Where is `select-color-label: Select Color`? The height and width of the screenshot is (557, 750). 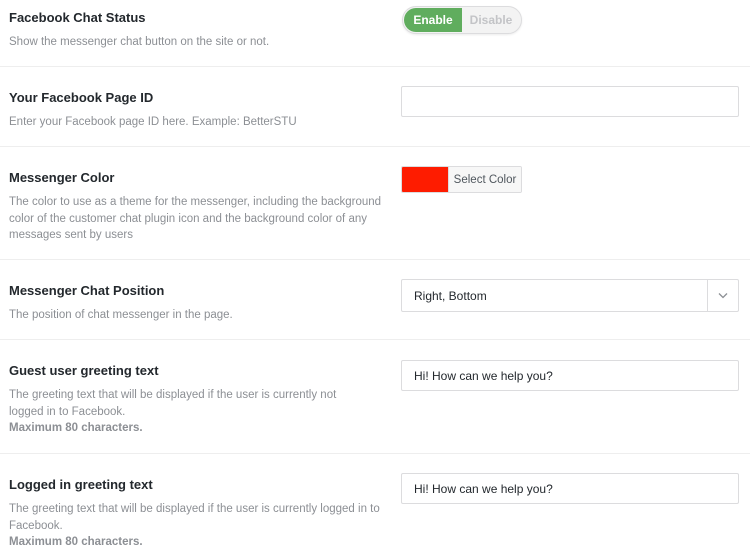 select-color-label: Select Color is located at coordinates (485, 179).